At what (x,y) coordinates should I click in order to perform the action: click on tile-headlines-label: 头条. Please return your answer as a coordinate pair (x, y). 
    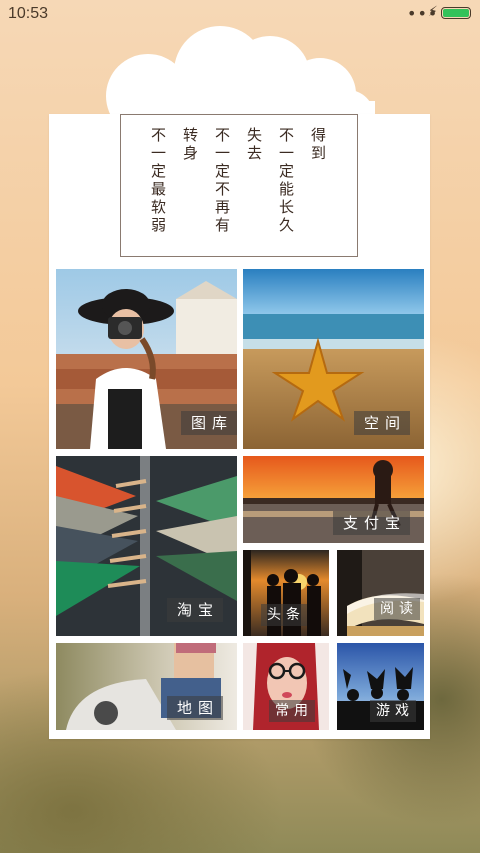
    Looking at the image, I should click on (284, 615).